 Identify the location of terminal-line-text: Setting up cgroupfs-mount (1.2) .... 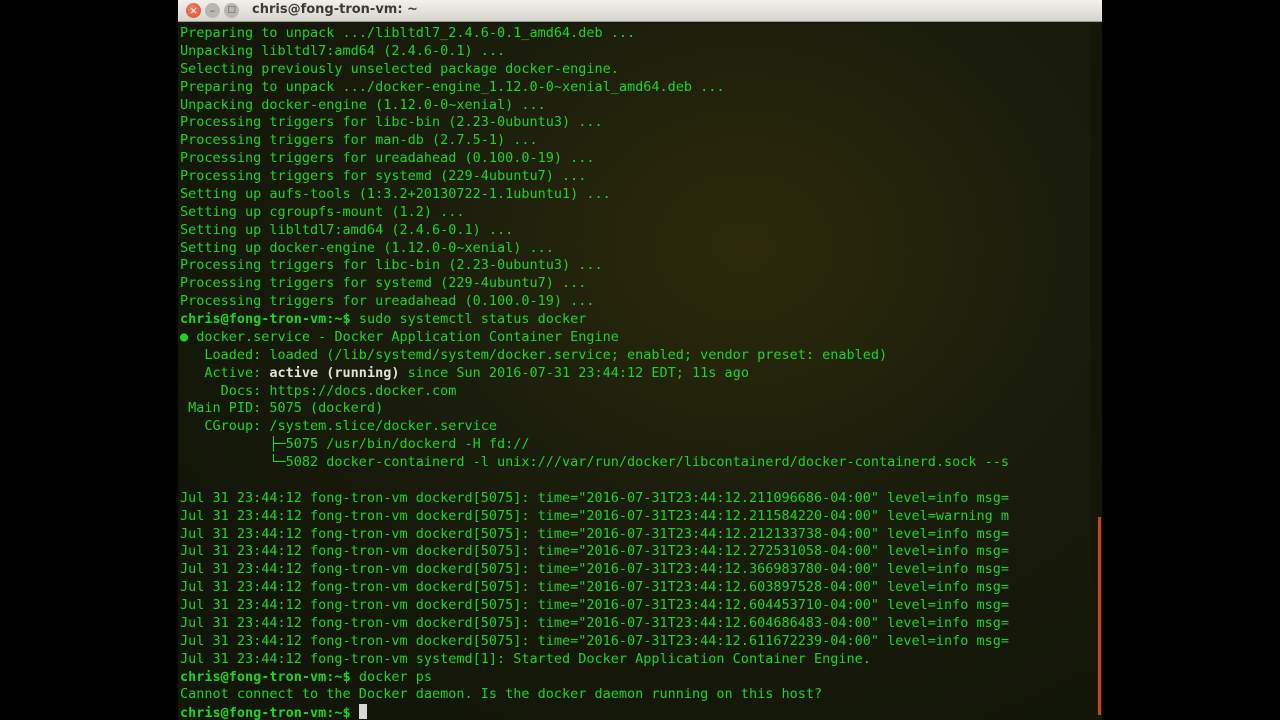
(322, 211).